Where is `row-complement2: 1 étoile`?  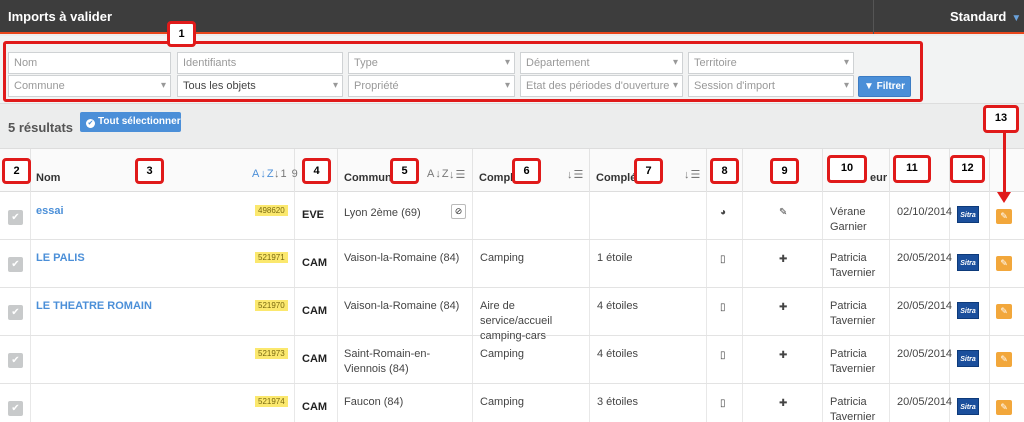
row-complement2: 1 étoile is located at coordinates (615, 258).